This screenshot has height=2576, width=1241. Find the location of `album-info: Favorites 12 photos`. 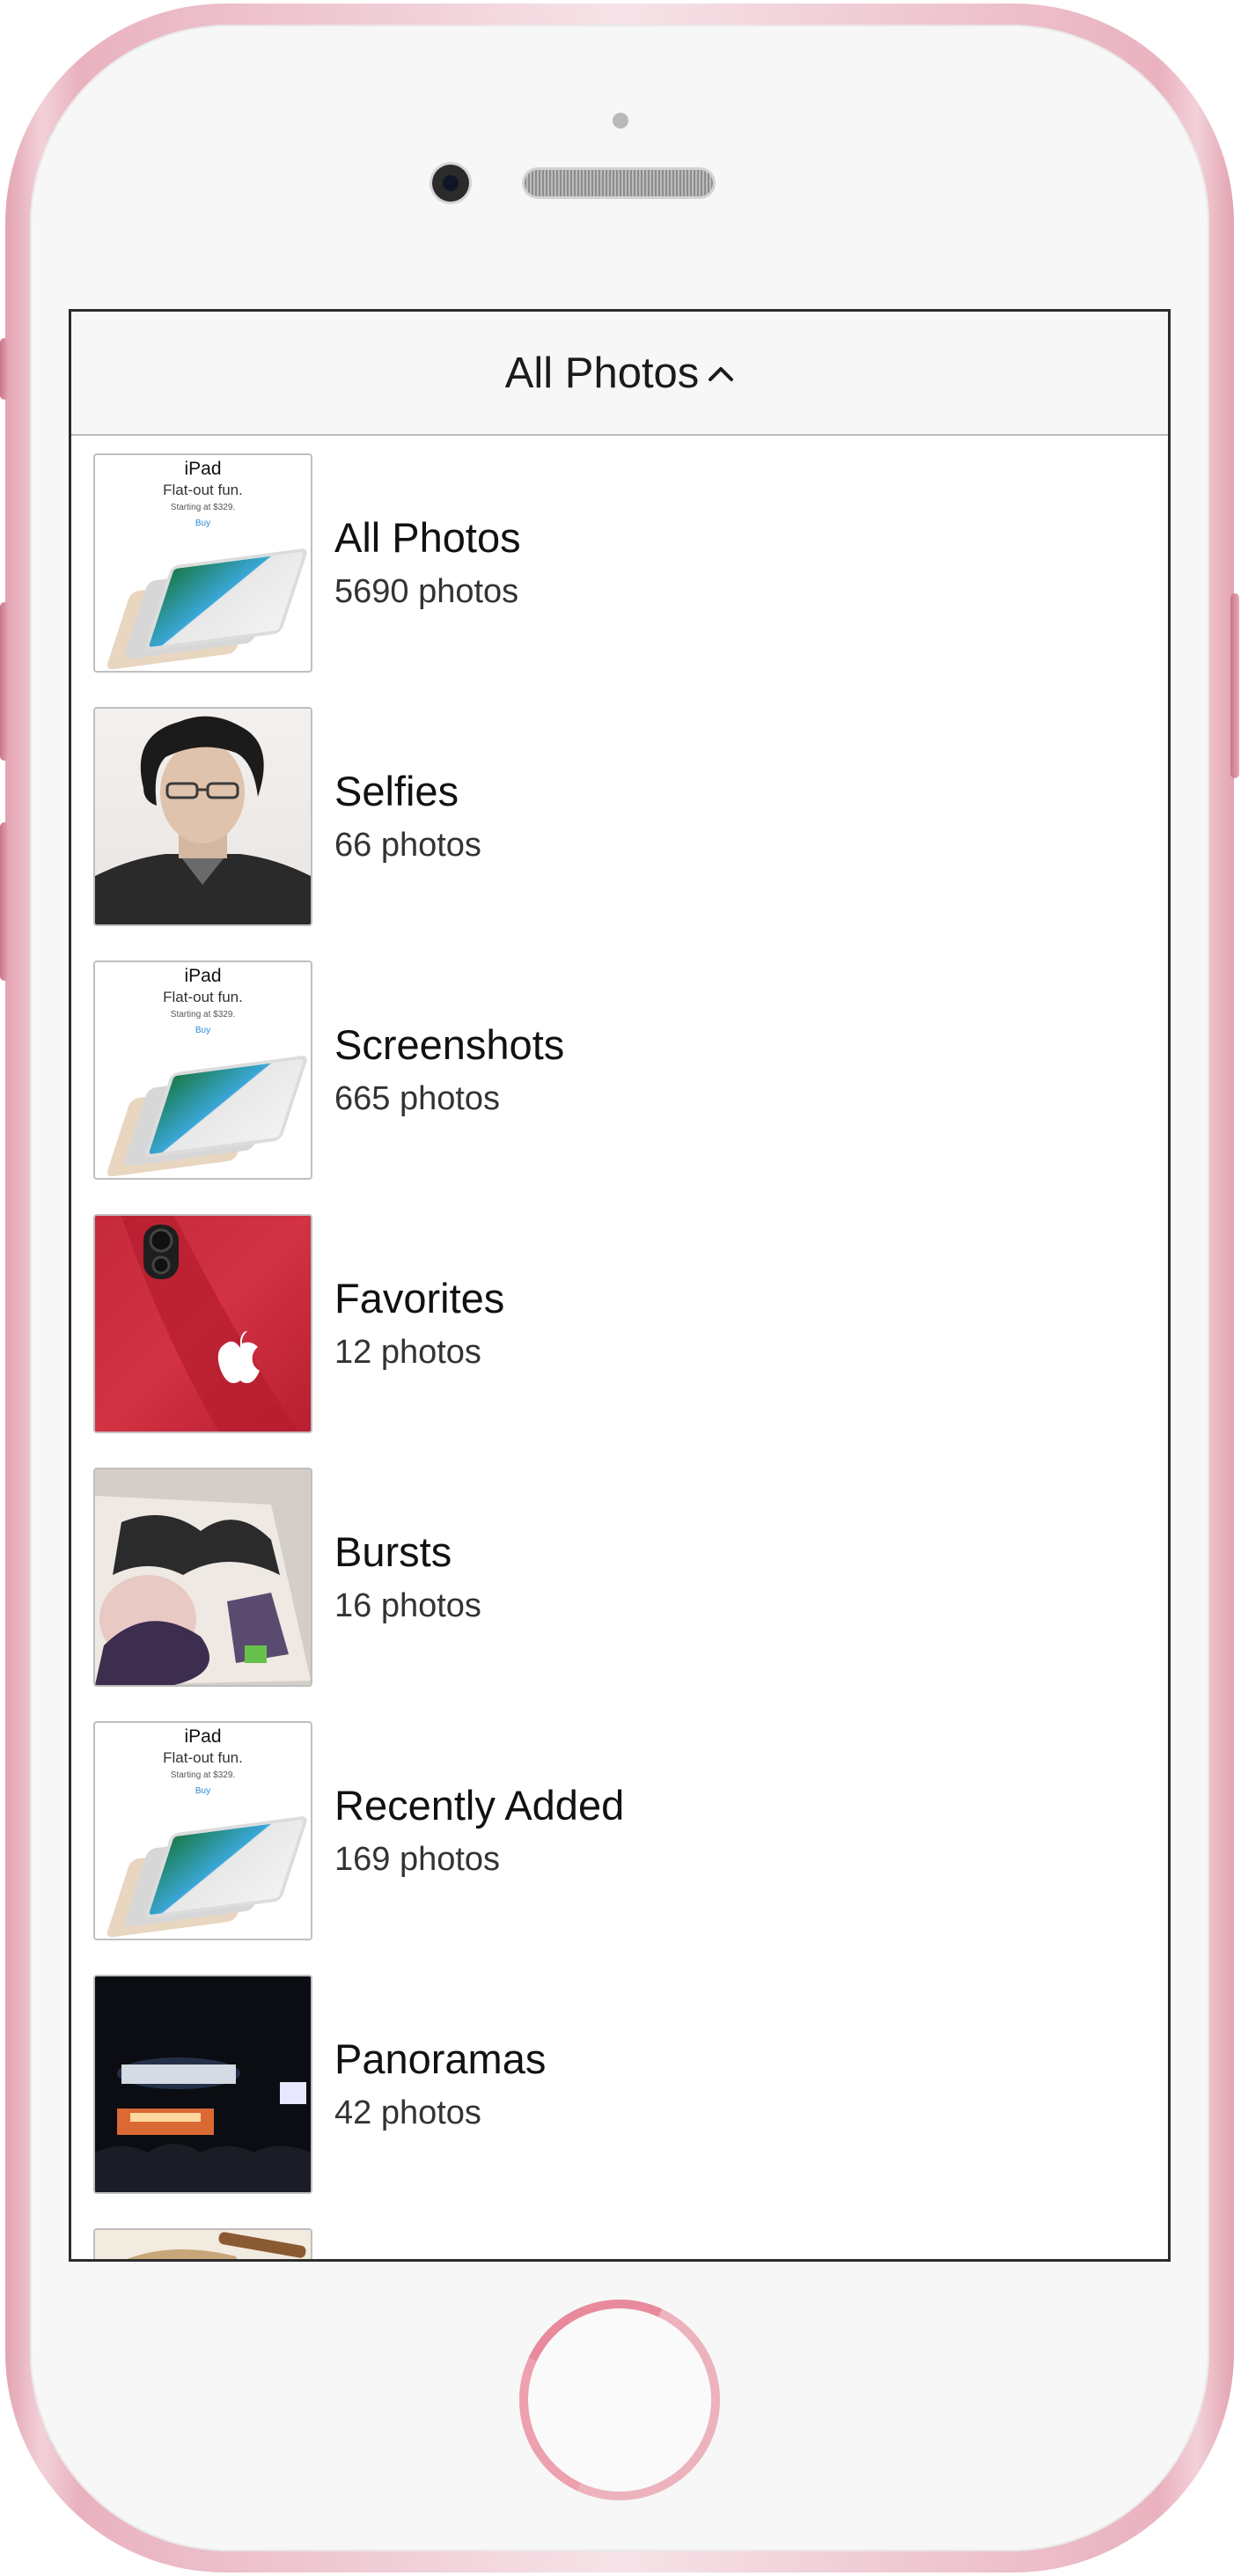

album-info: Favorites 12 photos is located at coordinates (419, 1323).